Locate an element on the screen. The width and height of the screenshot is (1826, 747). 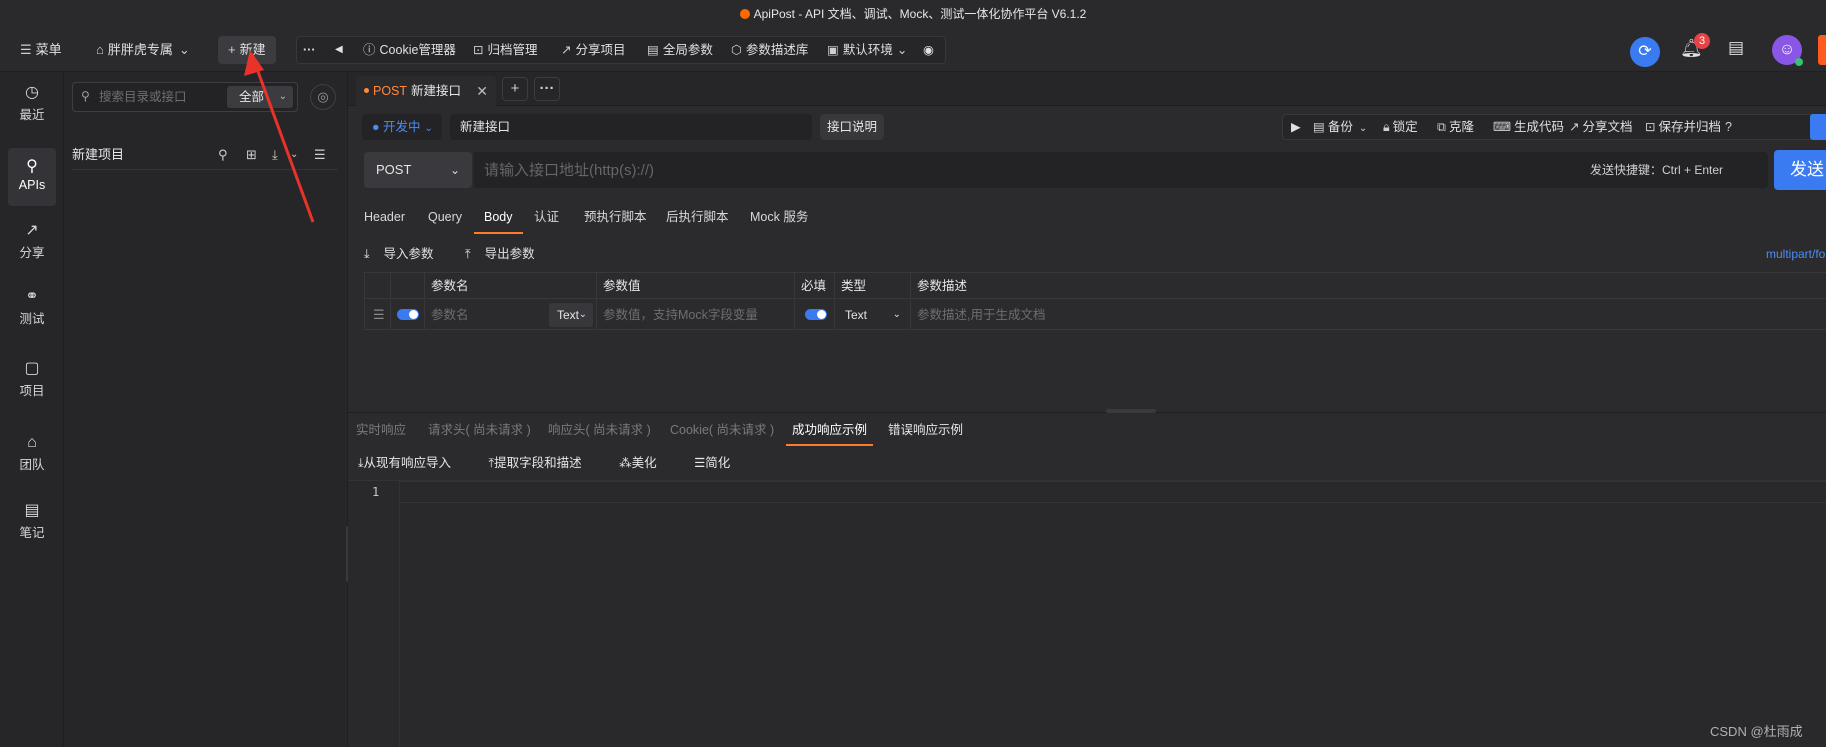
param-name-type-selector: Text ⌄ is located at coordinates (571, 315).